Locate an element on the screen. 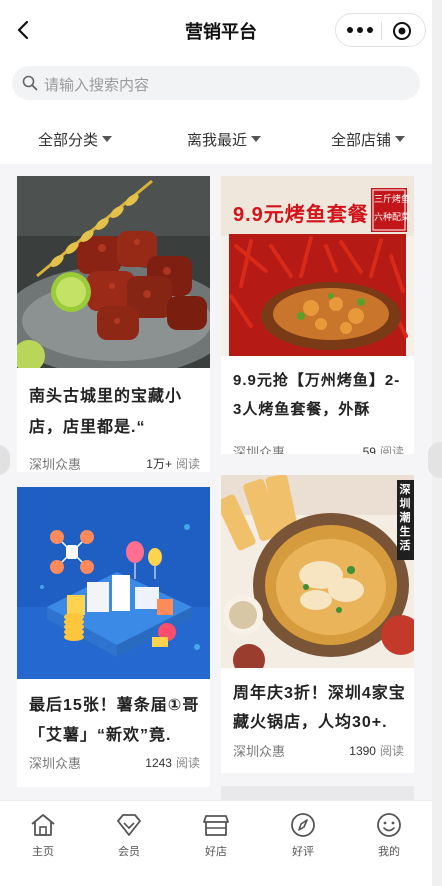 Image resolution: width=442 pixels, height=886 pixels. tab-member-label: 会员 is located at coordinates (129, 852).